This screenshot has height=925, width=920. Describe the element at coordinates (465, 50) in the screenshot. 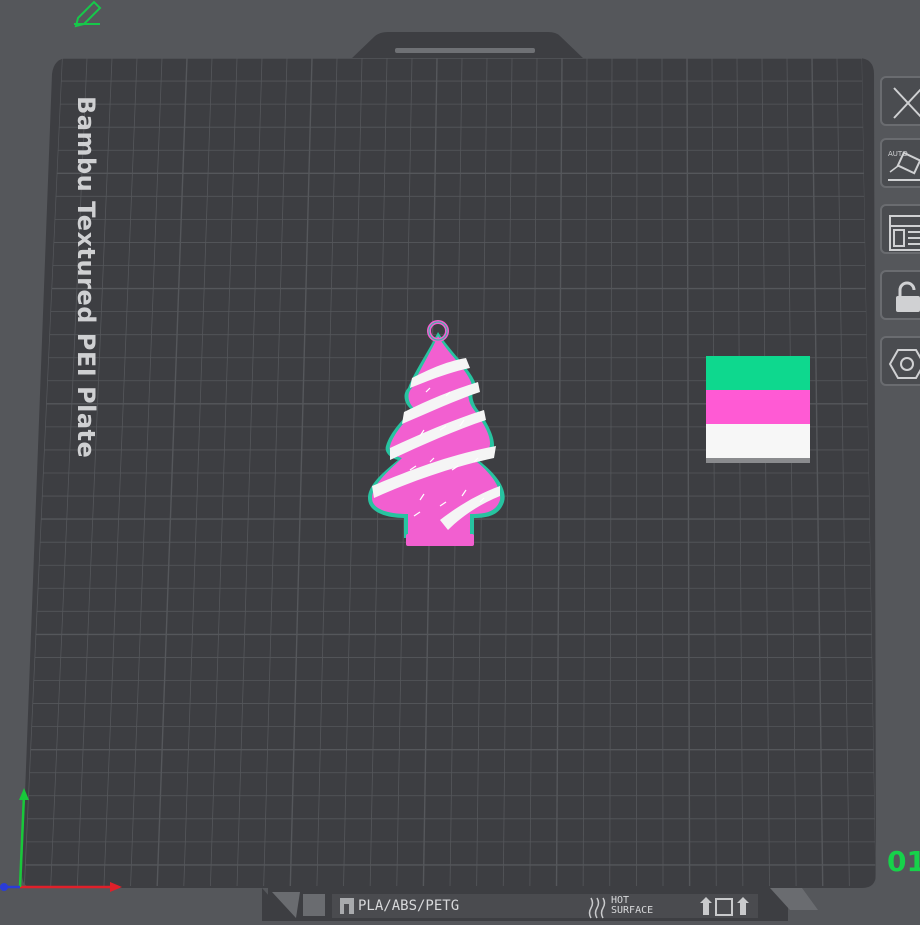

I see `plate-tab-slot` at that location.